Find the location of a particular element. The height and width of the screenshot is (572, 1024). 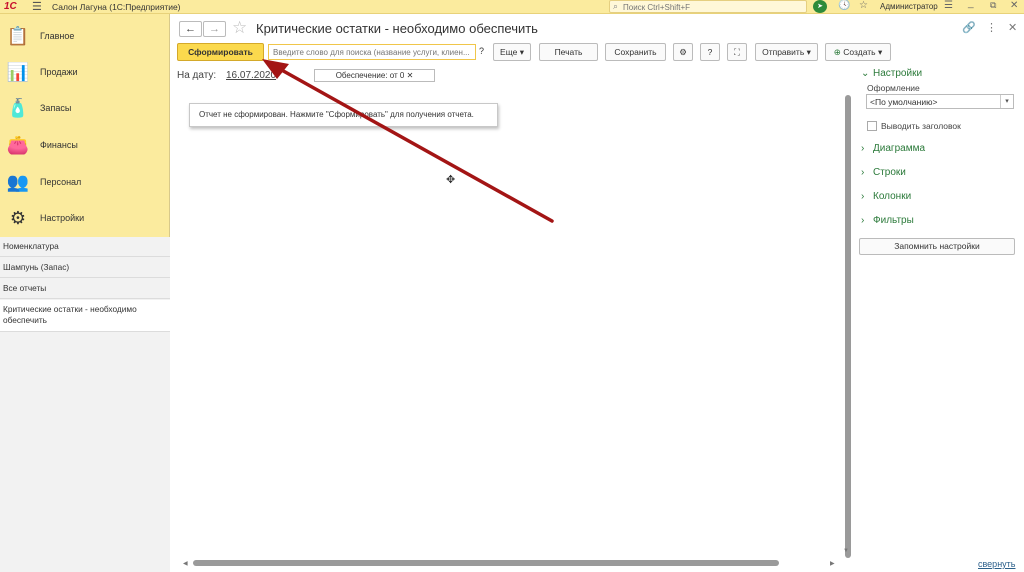

annotation-arrow-shaft is located at coordinates (415, 144).